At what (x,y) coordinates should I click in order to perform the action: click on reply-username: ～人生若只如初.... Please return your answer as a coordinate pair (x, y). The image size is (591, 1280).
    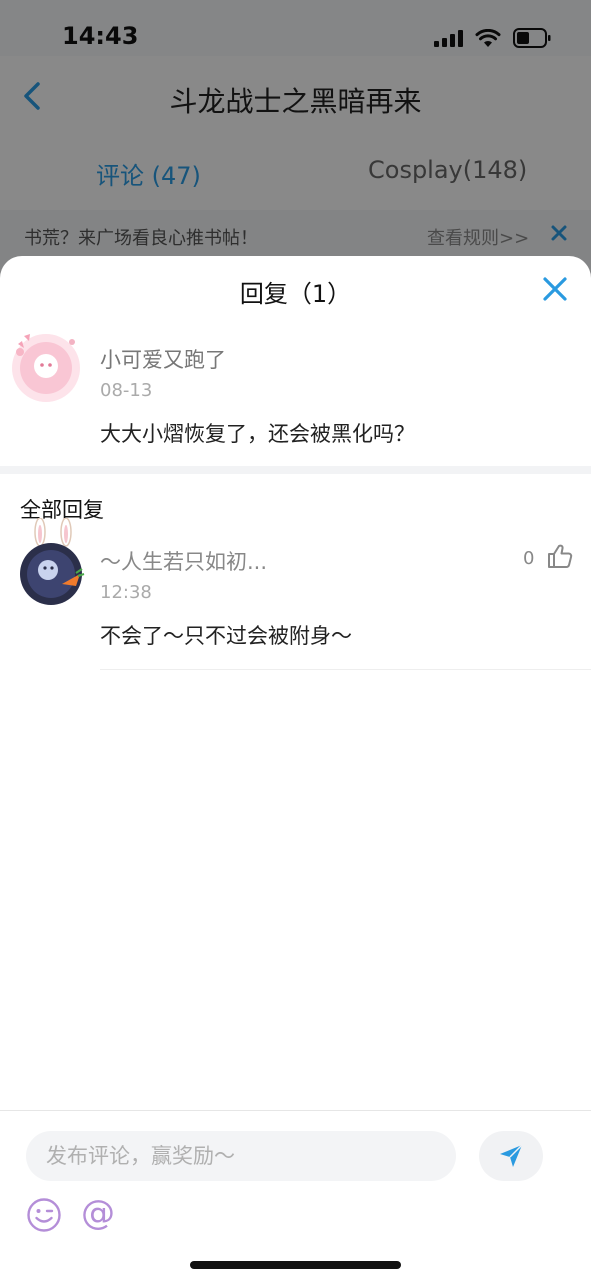
    Looking at the image, I should click on (183, 561).